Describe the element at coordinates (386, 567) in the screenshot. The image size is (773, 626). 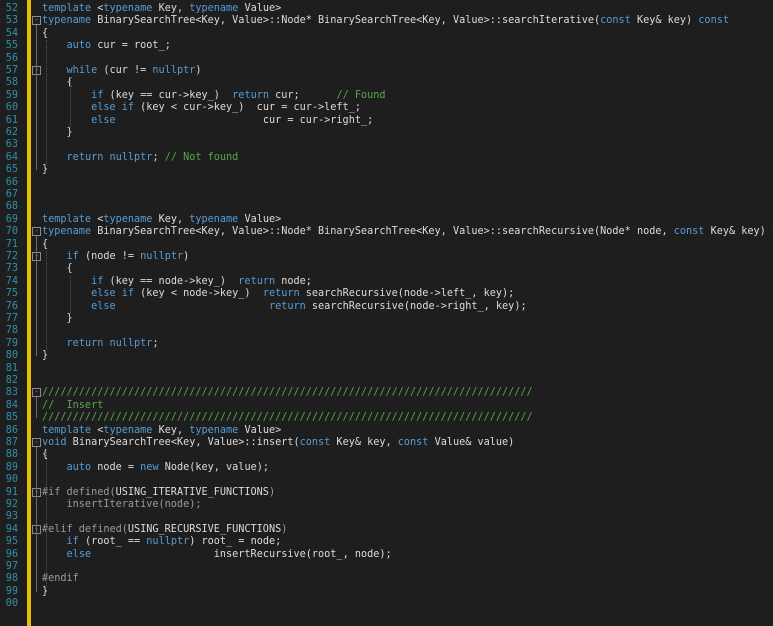
I see `code-line: 97` at that location.